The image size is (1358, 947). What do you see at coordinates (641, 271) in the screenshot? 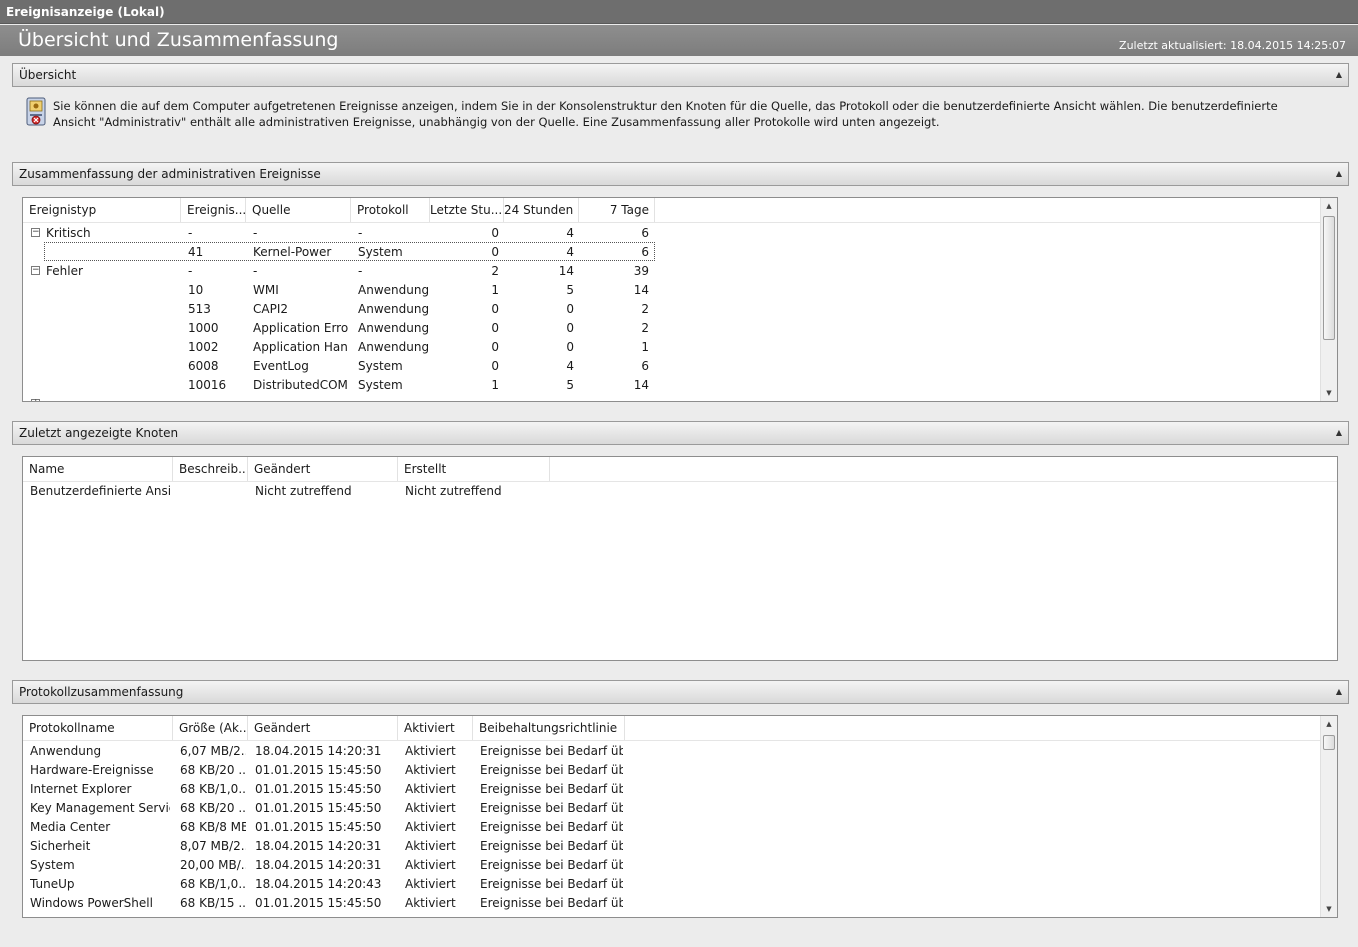
I see `event-7-days: 39` at bounding box center [641, 271].